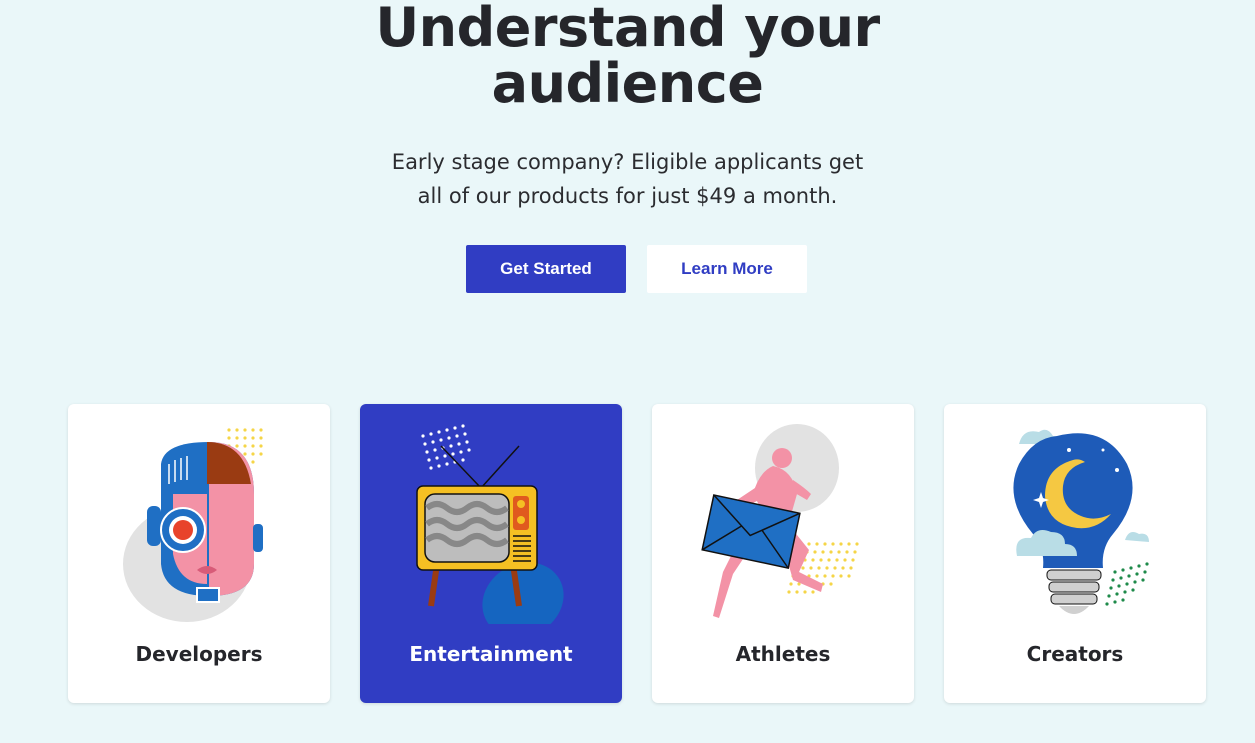  Describe the element at coordinates (490, 524) in the screenshot. I see `retro-tv-icon` at that location.